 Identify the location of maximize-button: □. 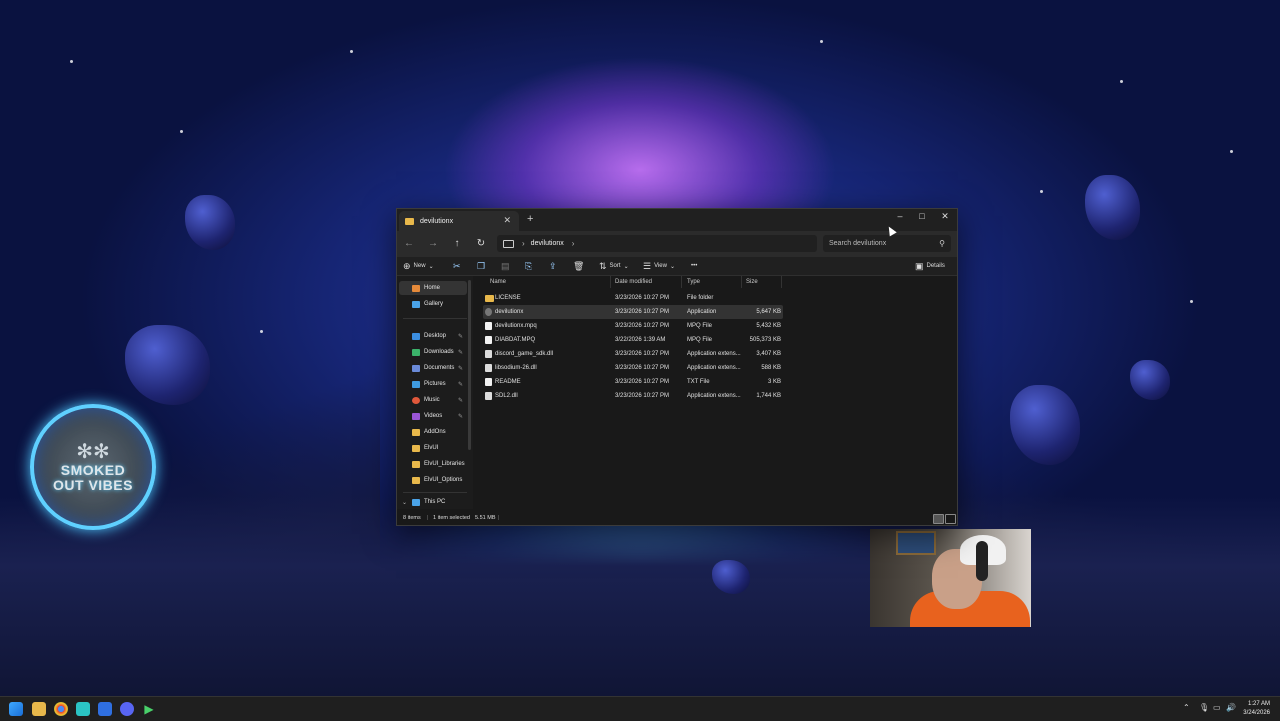
(922, 217).